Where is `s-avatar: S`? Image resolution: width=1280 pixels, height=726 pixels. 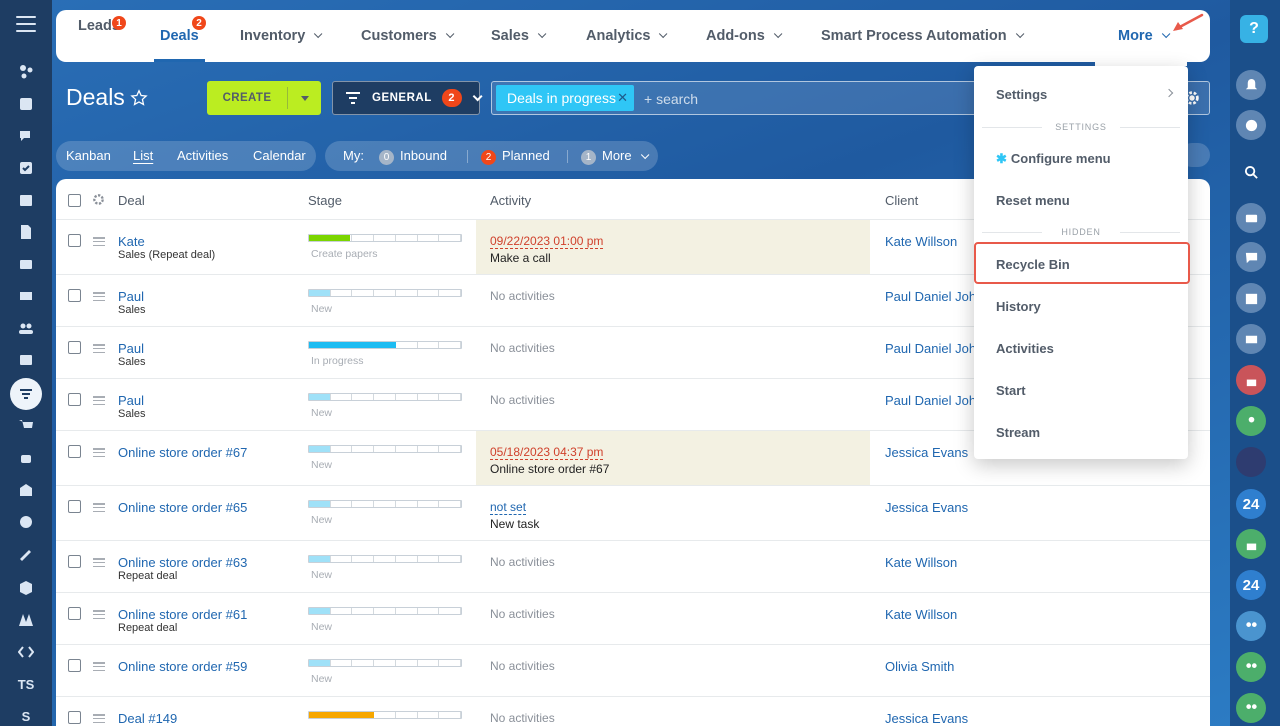
s-avatar: S is located at coordinates (26, 713).